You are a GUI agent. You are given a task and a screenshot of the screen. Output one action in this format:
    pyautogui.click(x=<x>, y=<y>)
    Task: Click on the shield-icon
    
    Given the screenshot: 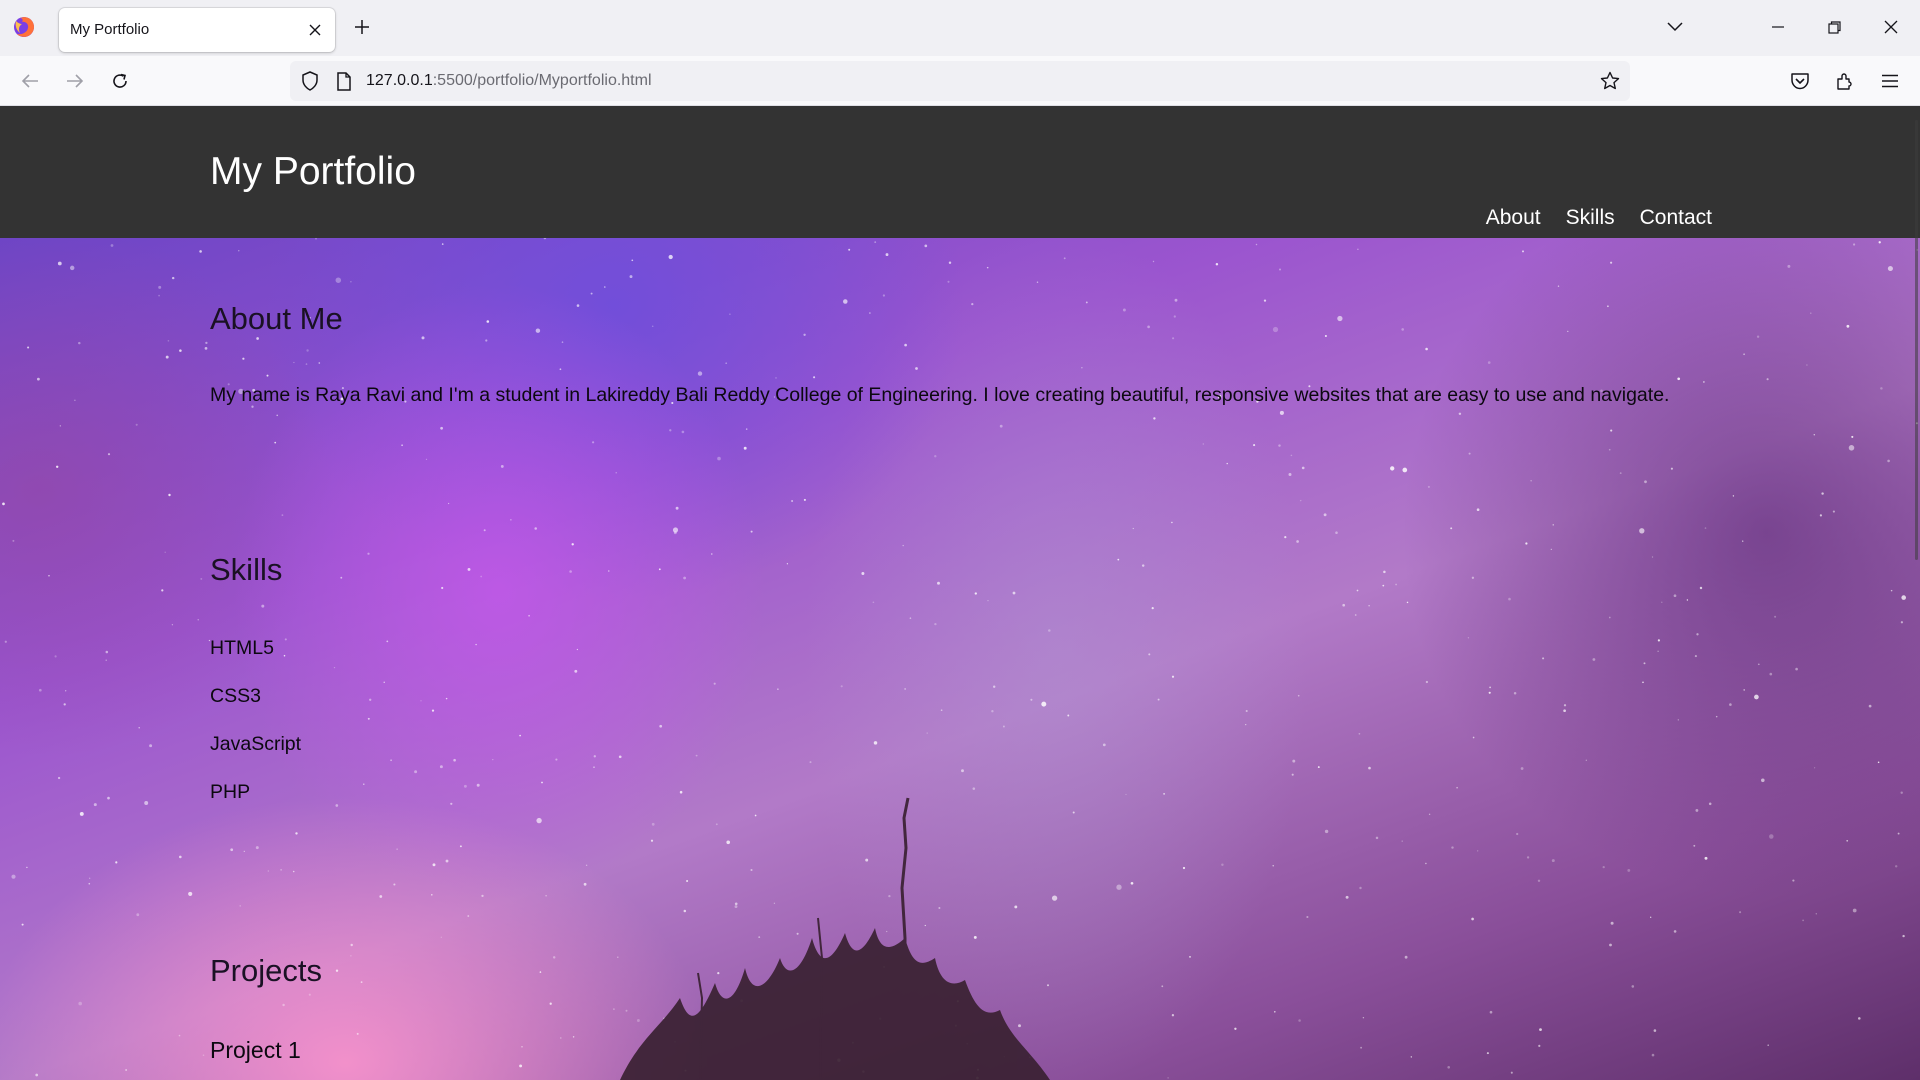 What is the action you would take?
    pyautogui.click(x=310, y=81)
    